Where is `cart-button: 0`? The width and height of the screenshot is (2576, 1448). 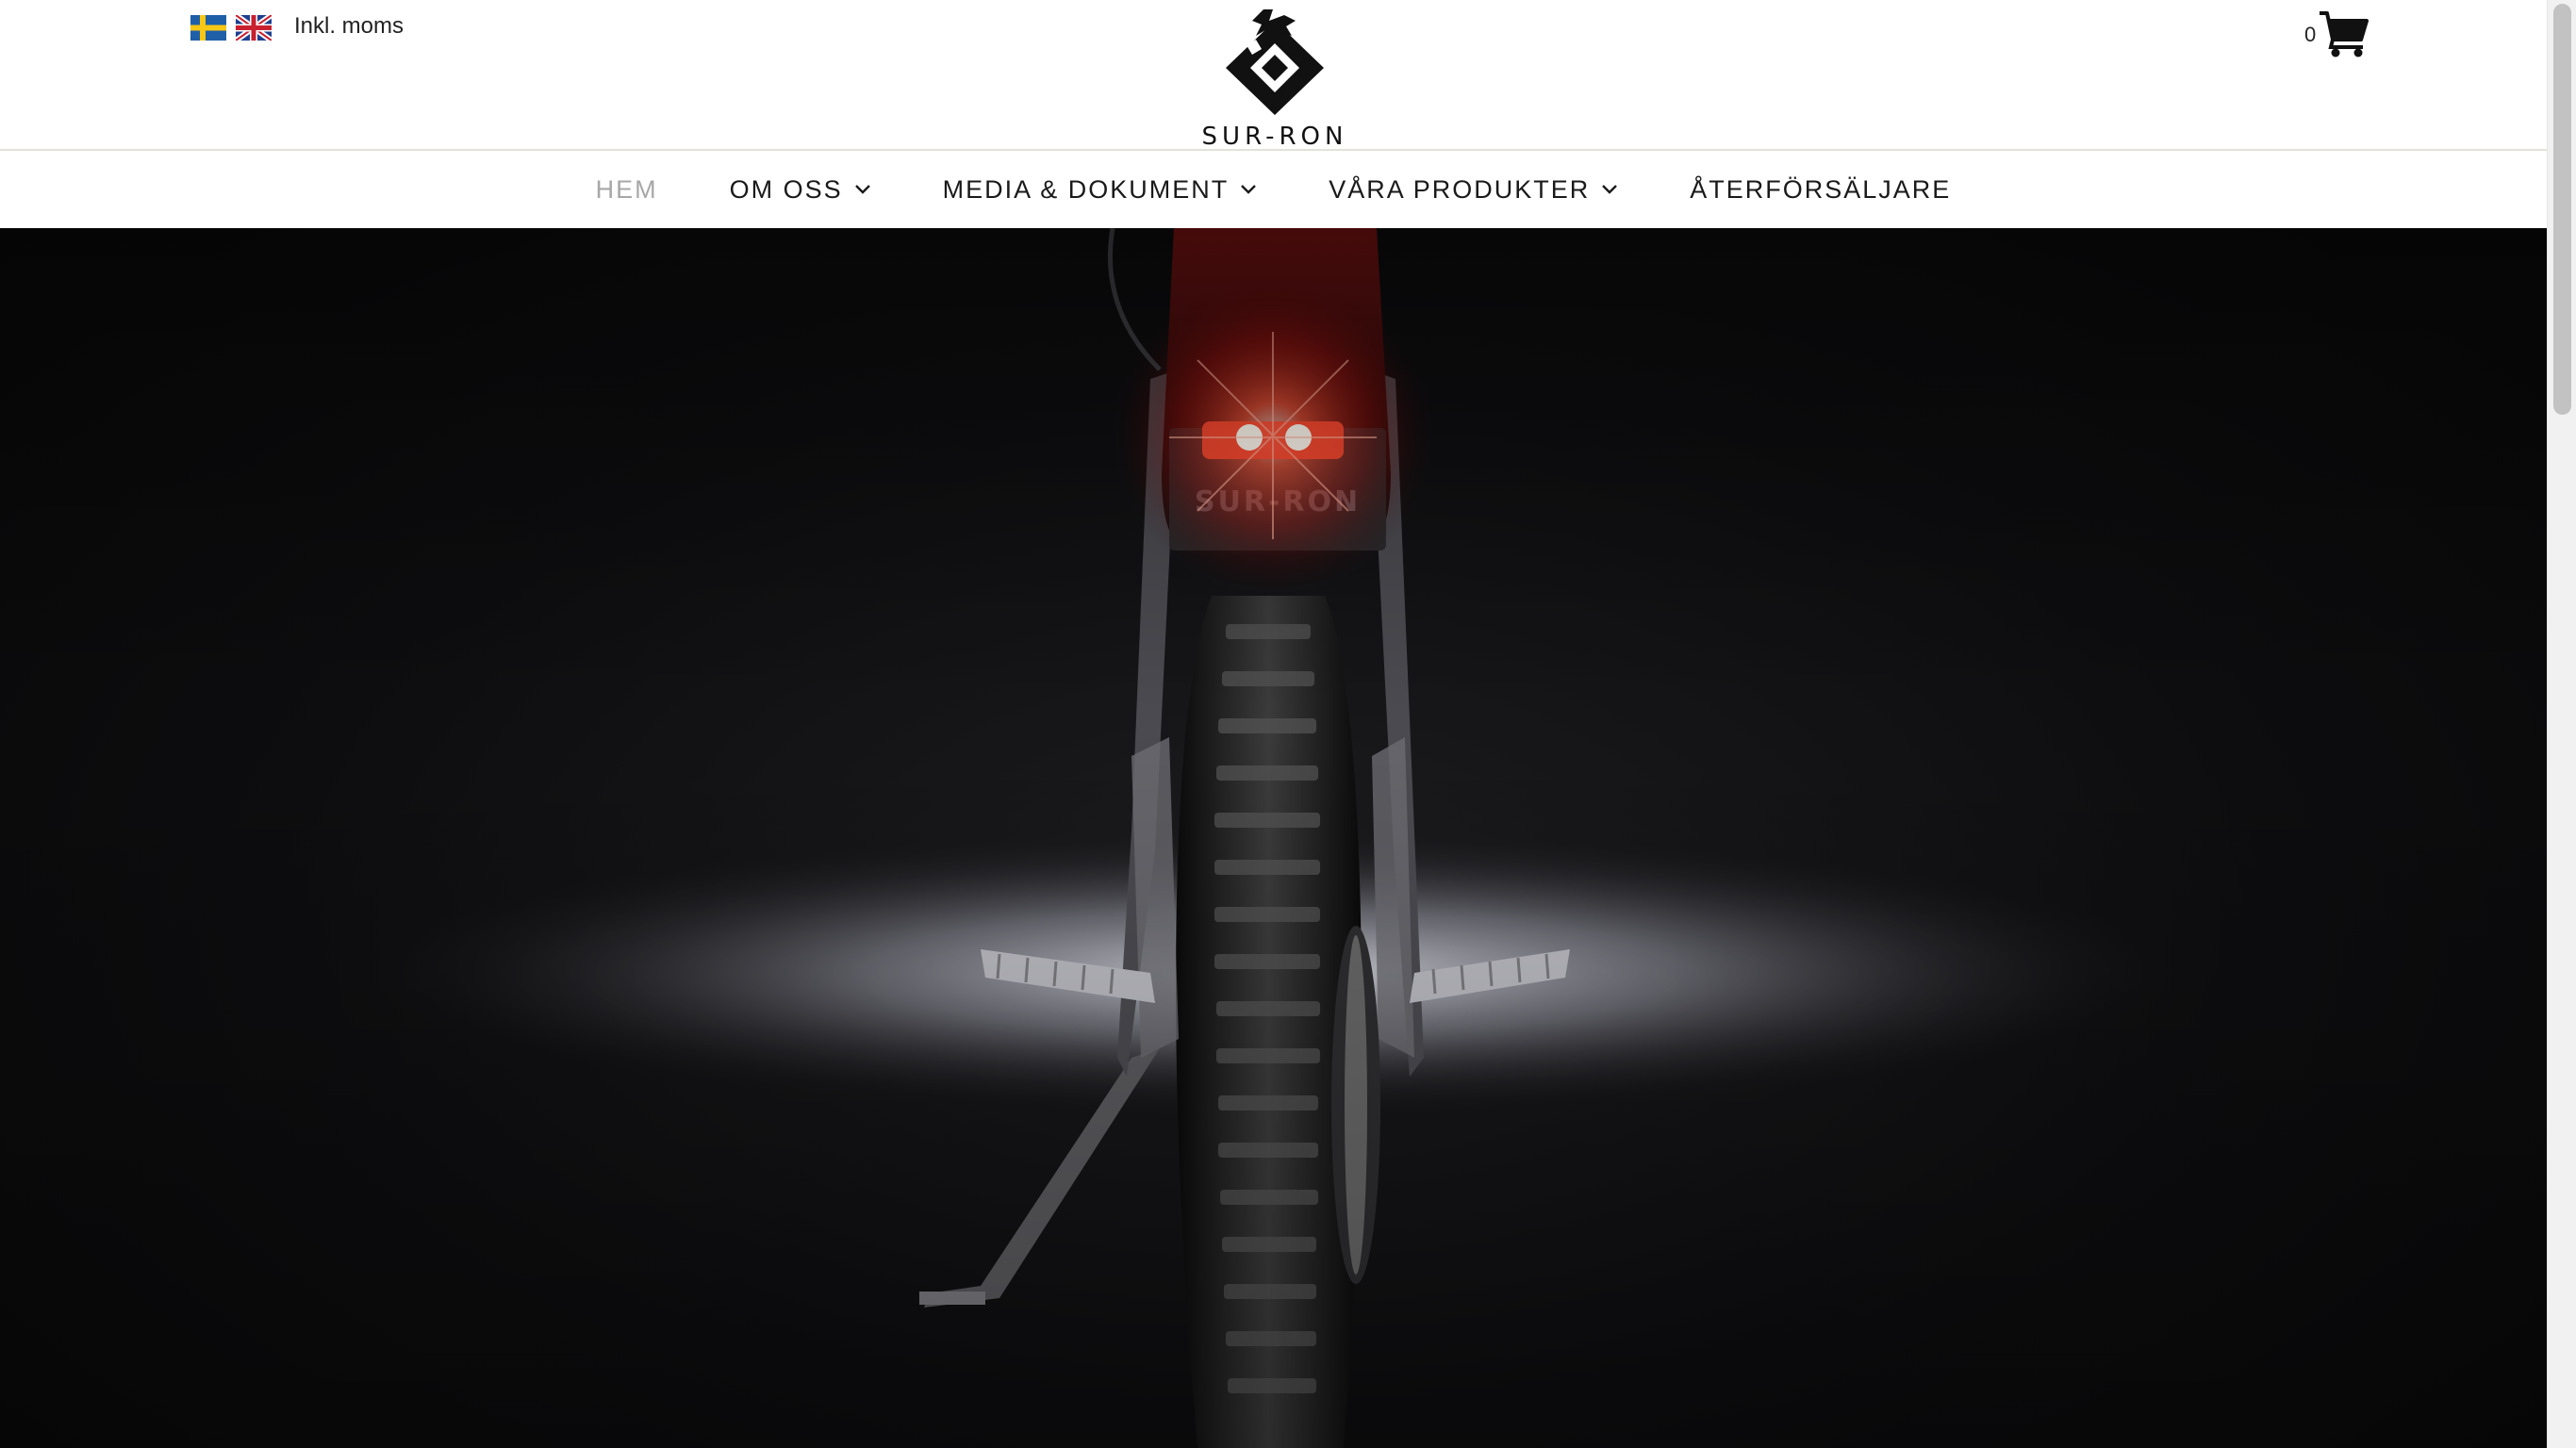 cart-button: 0 is located at coordinates (2336, 34).